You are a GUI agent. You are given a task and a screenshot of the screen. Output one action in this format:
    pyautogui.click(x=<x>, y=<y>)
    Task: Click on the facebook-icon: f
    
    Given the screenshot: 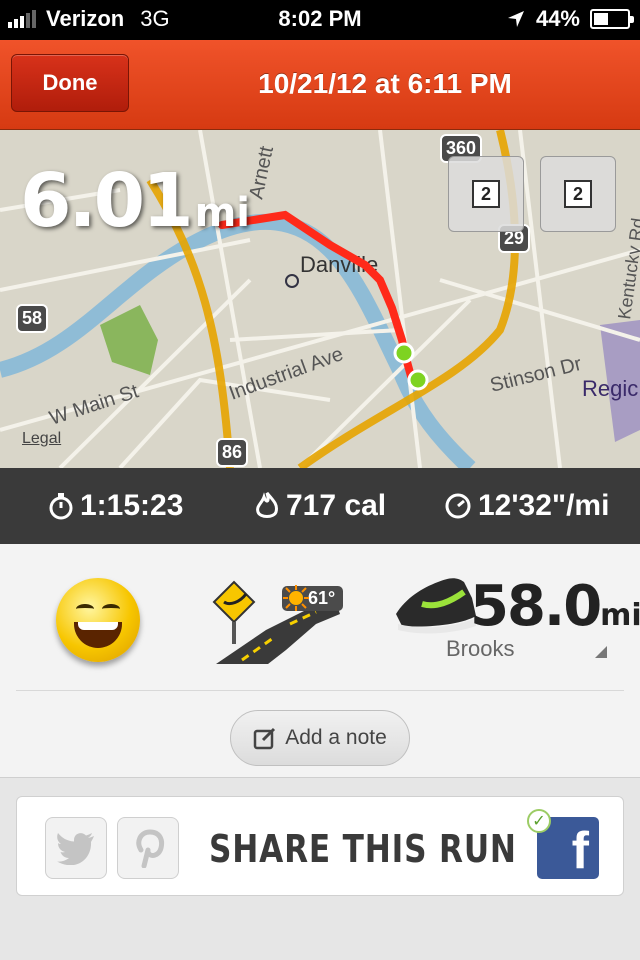 What is the action you would take?
    pyautogui.click(x=580, y=851)
    